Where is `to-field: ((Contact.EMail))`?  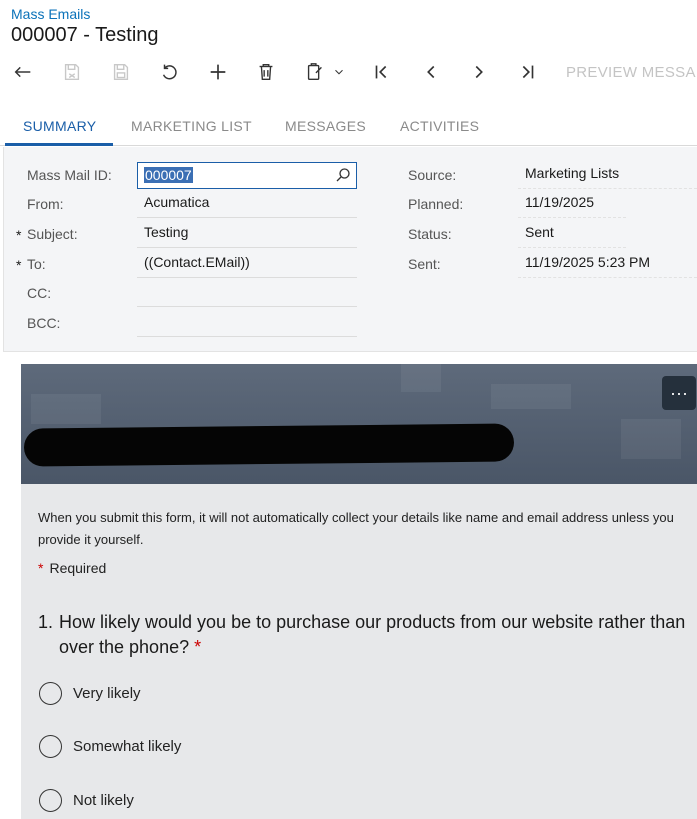
to-field: ((Contact.EMail)) is located at coordinates (247, 263).